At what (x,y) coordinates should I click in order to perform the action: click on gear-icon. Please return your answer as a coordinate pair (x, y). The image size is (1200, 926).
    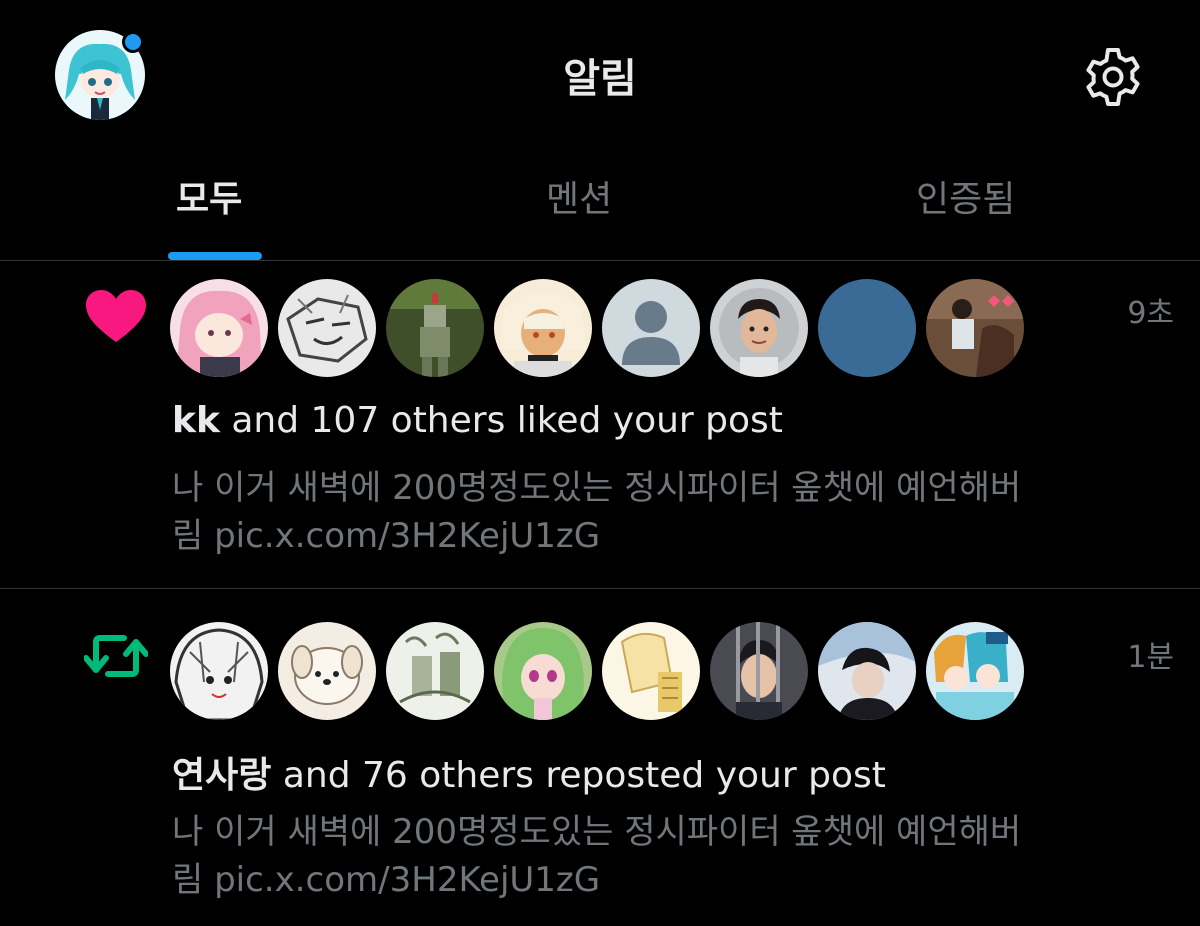
    Looking at the image, I should click on (1113, 77).